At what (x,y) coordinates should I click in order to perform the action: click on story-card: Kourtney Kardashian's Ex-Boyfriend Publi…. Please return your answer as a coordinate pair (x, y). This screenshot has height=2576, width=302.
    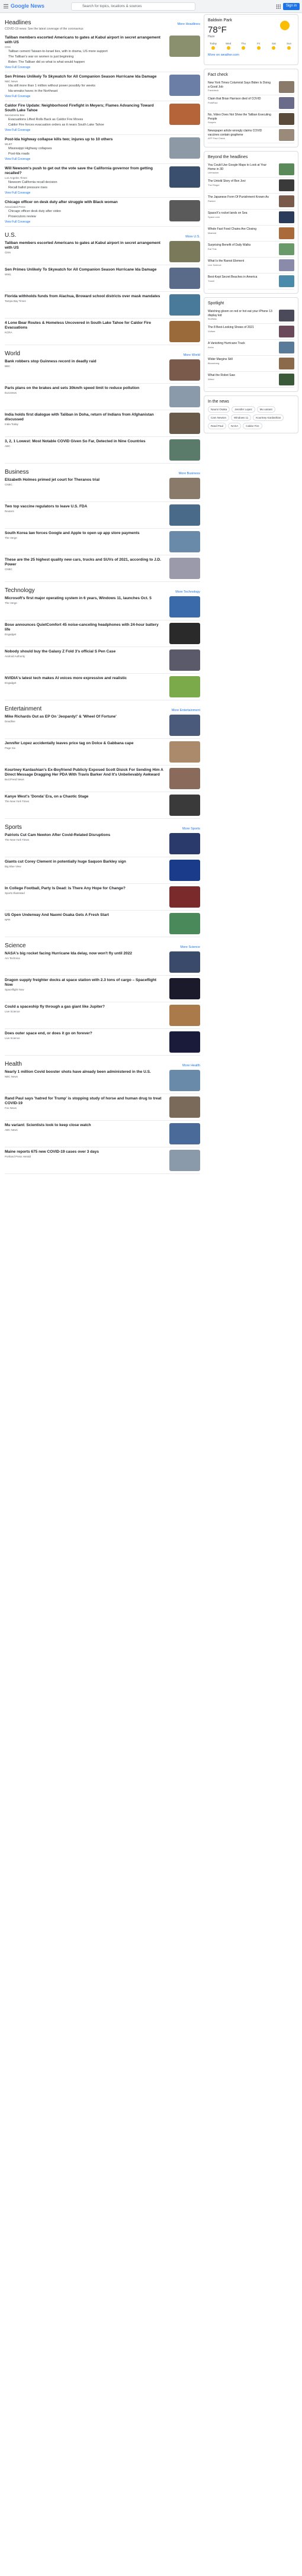
    Looking at the image, I should click on (102, 779).